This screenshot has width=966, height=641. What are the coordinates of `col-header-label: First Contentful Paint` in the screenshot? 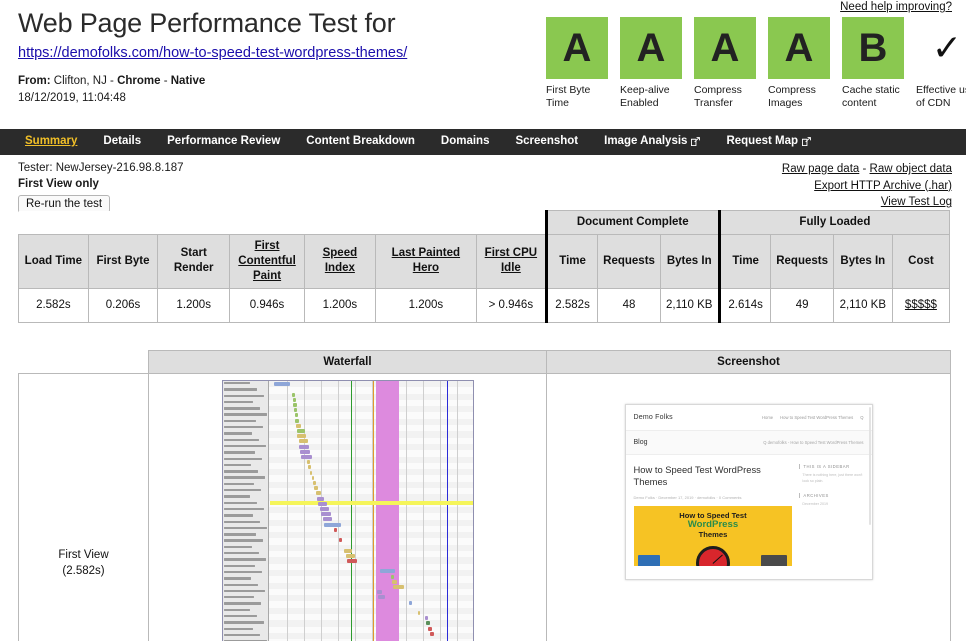 It's located at (267, 260).